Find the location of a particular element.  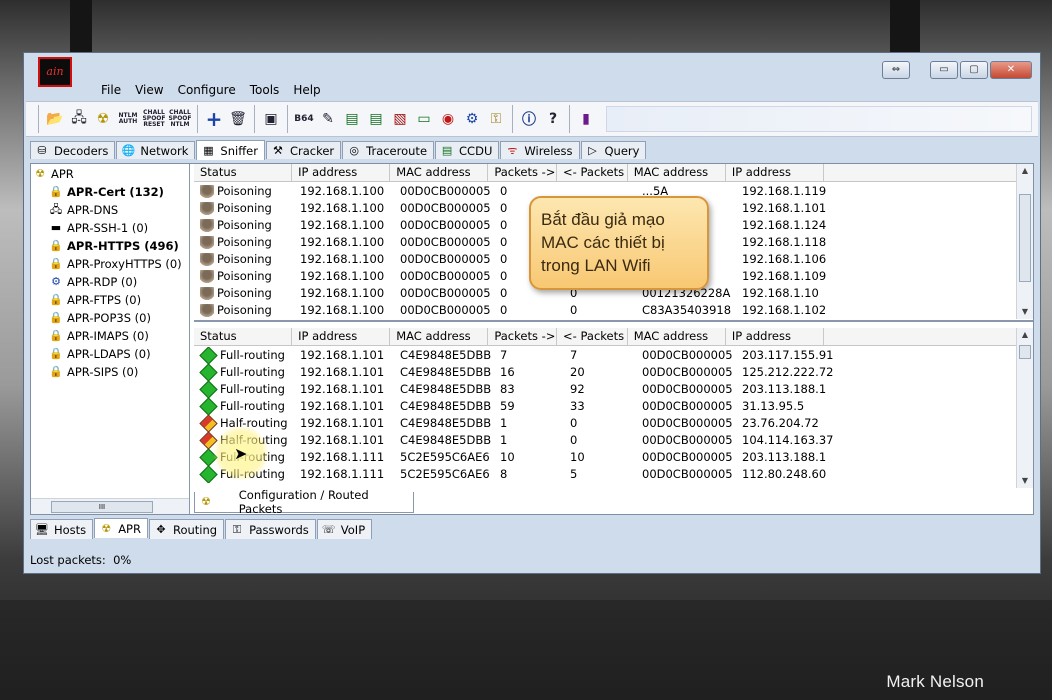

tab-network: 🌐 Network is located at coordinates (156, 150).